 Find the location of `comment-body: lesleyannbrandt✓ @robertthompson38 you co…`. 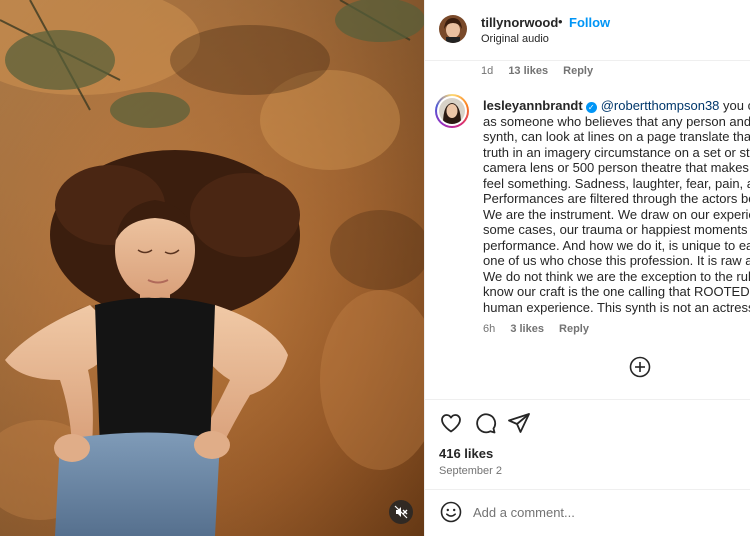

comment-body: lesleyannbrandt✓ @robertthompson38 you co… is located at coordinates (616, 206).